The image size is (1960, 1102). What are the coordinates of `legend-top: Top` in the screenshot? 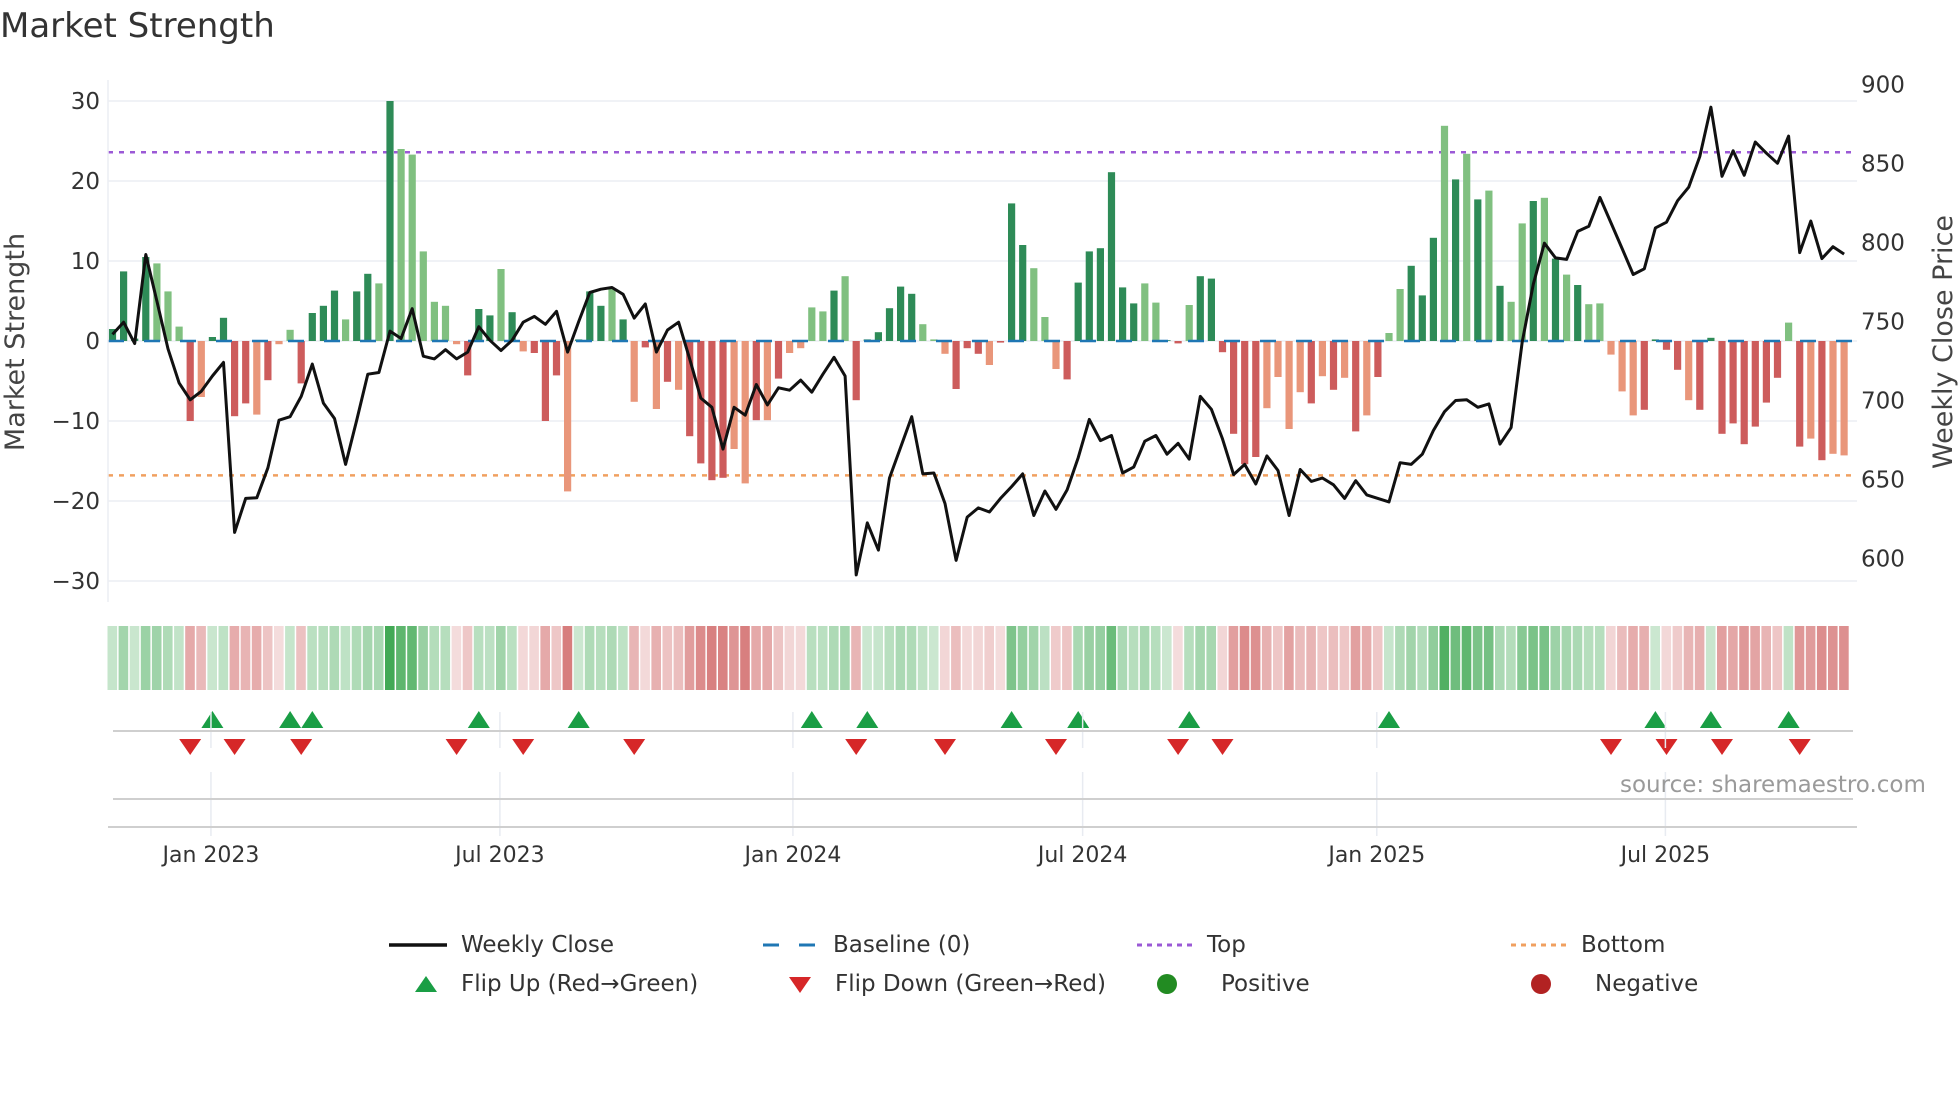 It's located at (1191, 945).